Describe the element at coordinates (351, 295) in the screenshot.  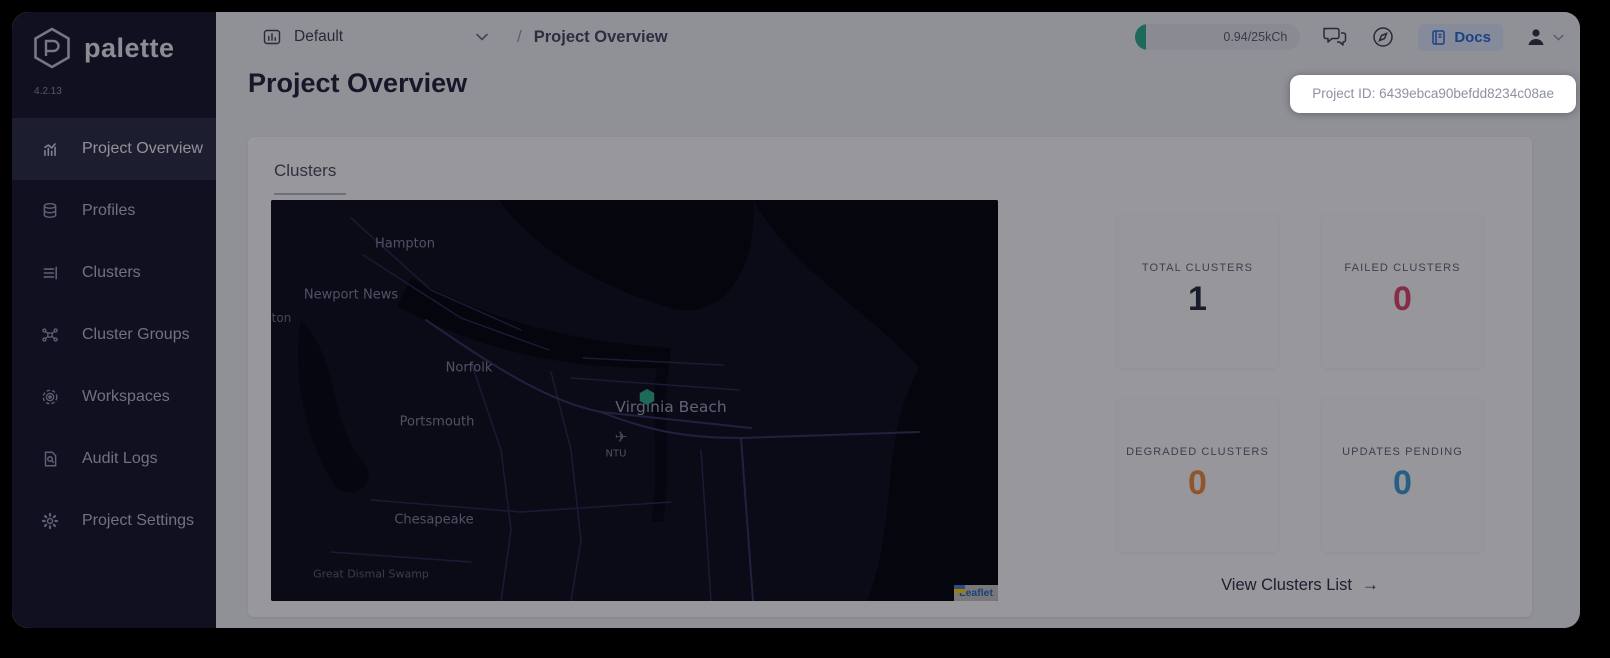
I see `map-label: Newport News` at that location.